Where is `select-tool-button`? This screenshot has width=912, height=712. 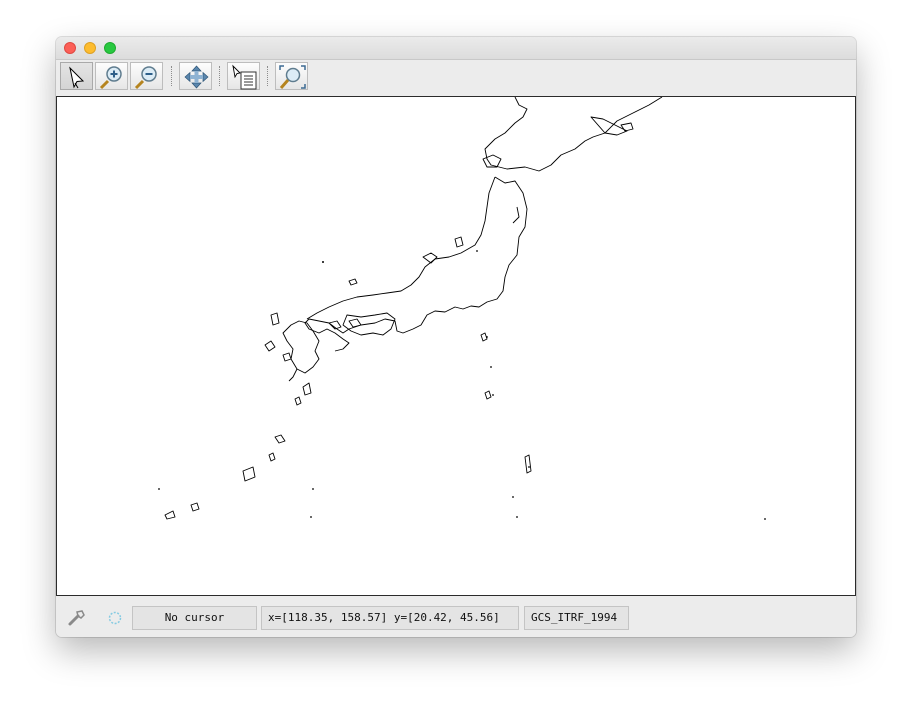
select-tool-button is located at coordinates (76, 76).